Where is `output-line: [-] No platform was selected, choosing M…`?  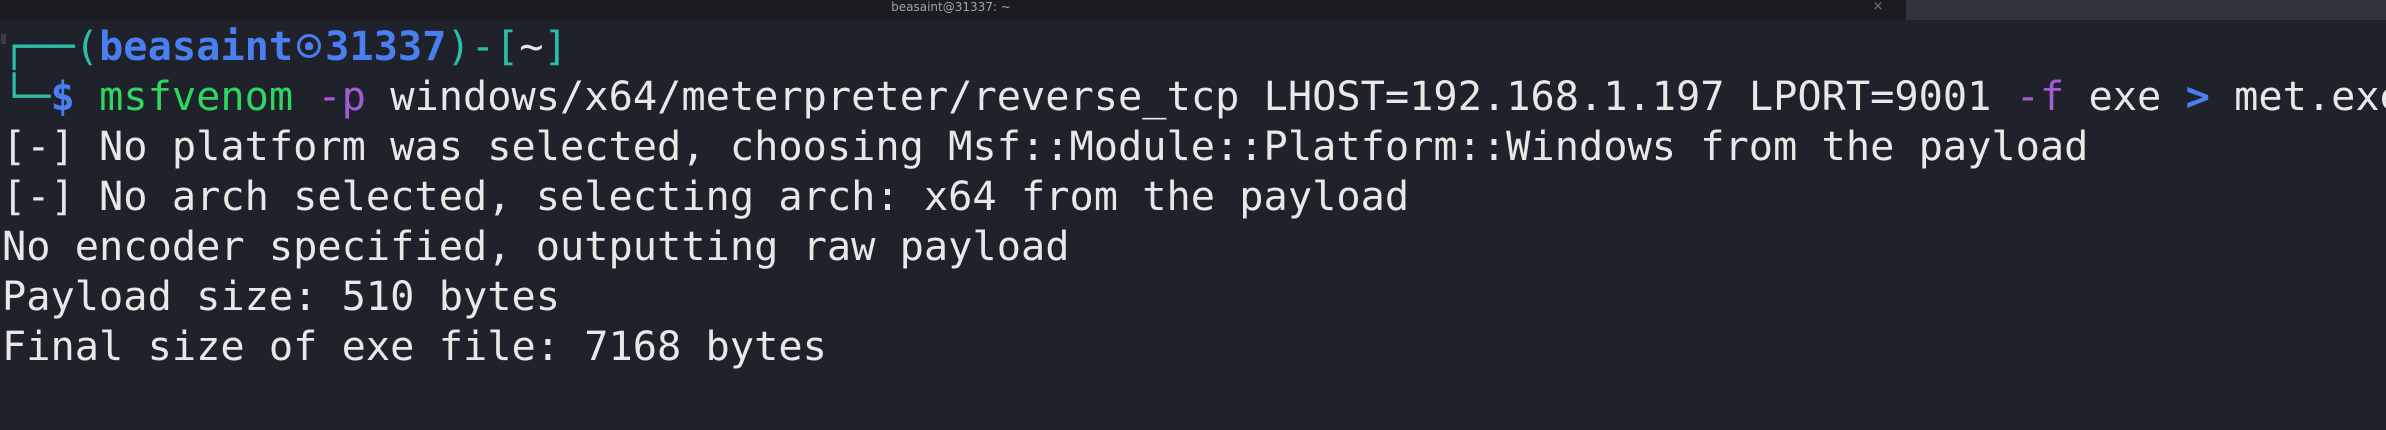
output-line: [-] No platform was selected, choosing M… is located at coordinates (1045, 146).